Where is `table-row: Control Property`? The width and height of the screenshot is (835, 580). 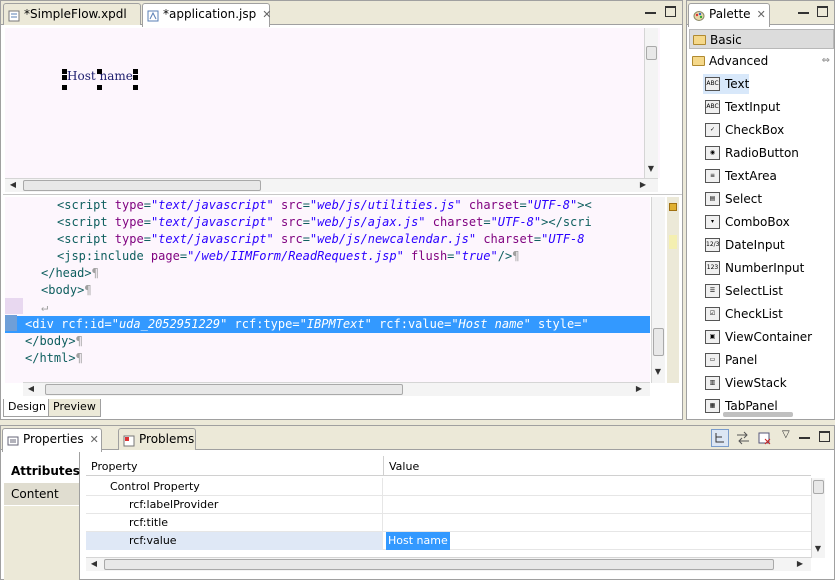 table-row: Control Property is located at coordinates (448, 487).